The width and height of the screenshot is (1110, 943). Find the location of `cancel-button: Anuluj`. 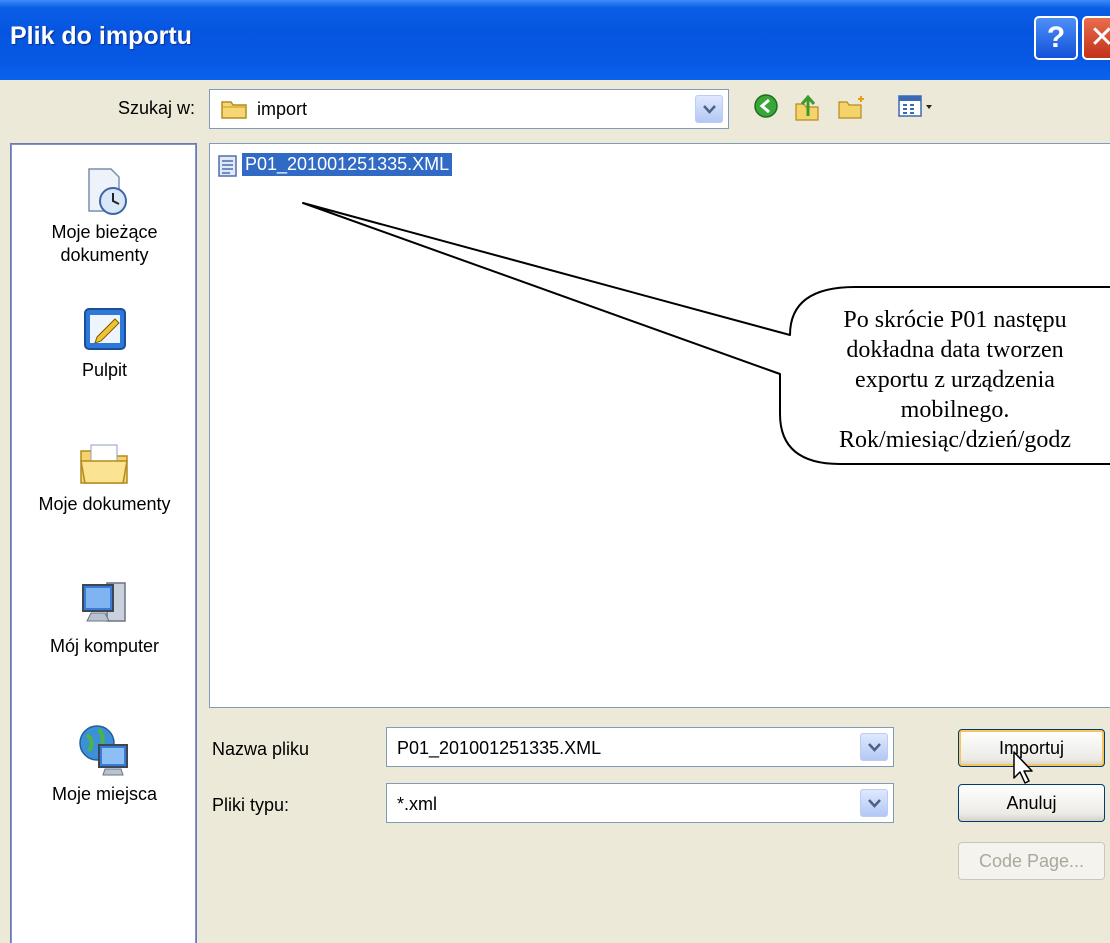

cancel-button: Anuluj is located at coordinates (1031, 803).